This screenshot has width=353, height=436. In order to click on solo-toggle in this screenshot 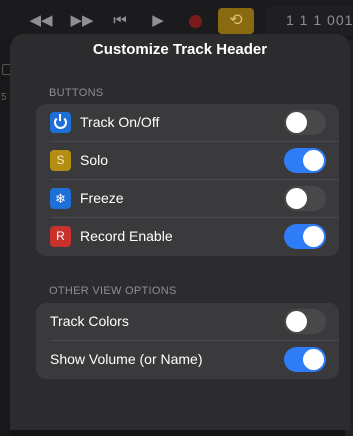, I will do `click(305, 160)`.